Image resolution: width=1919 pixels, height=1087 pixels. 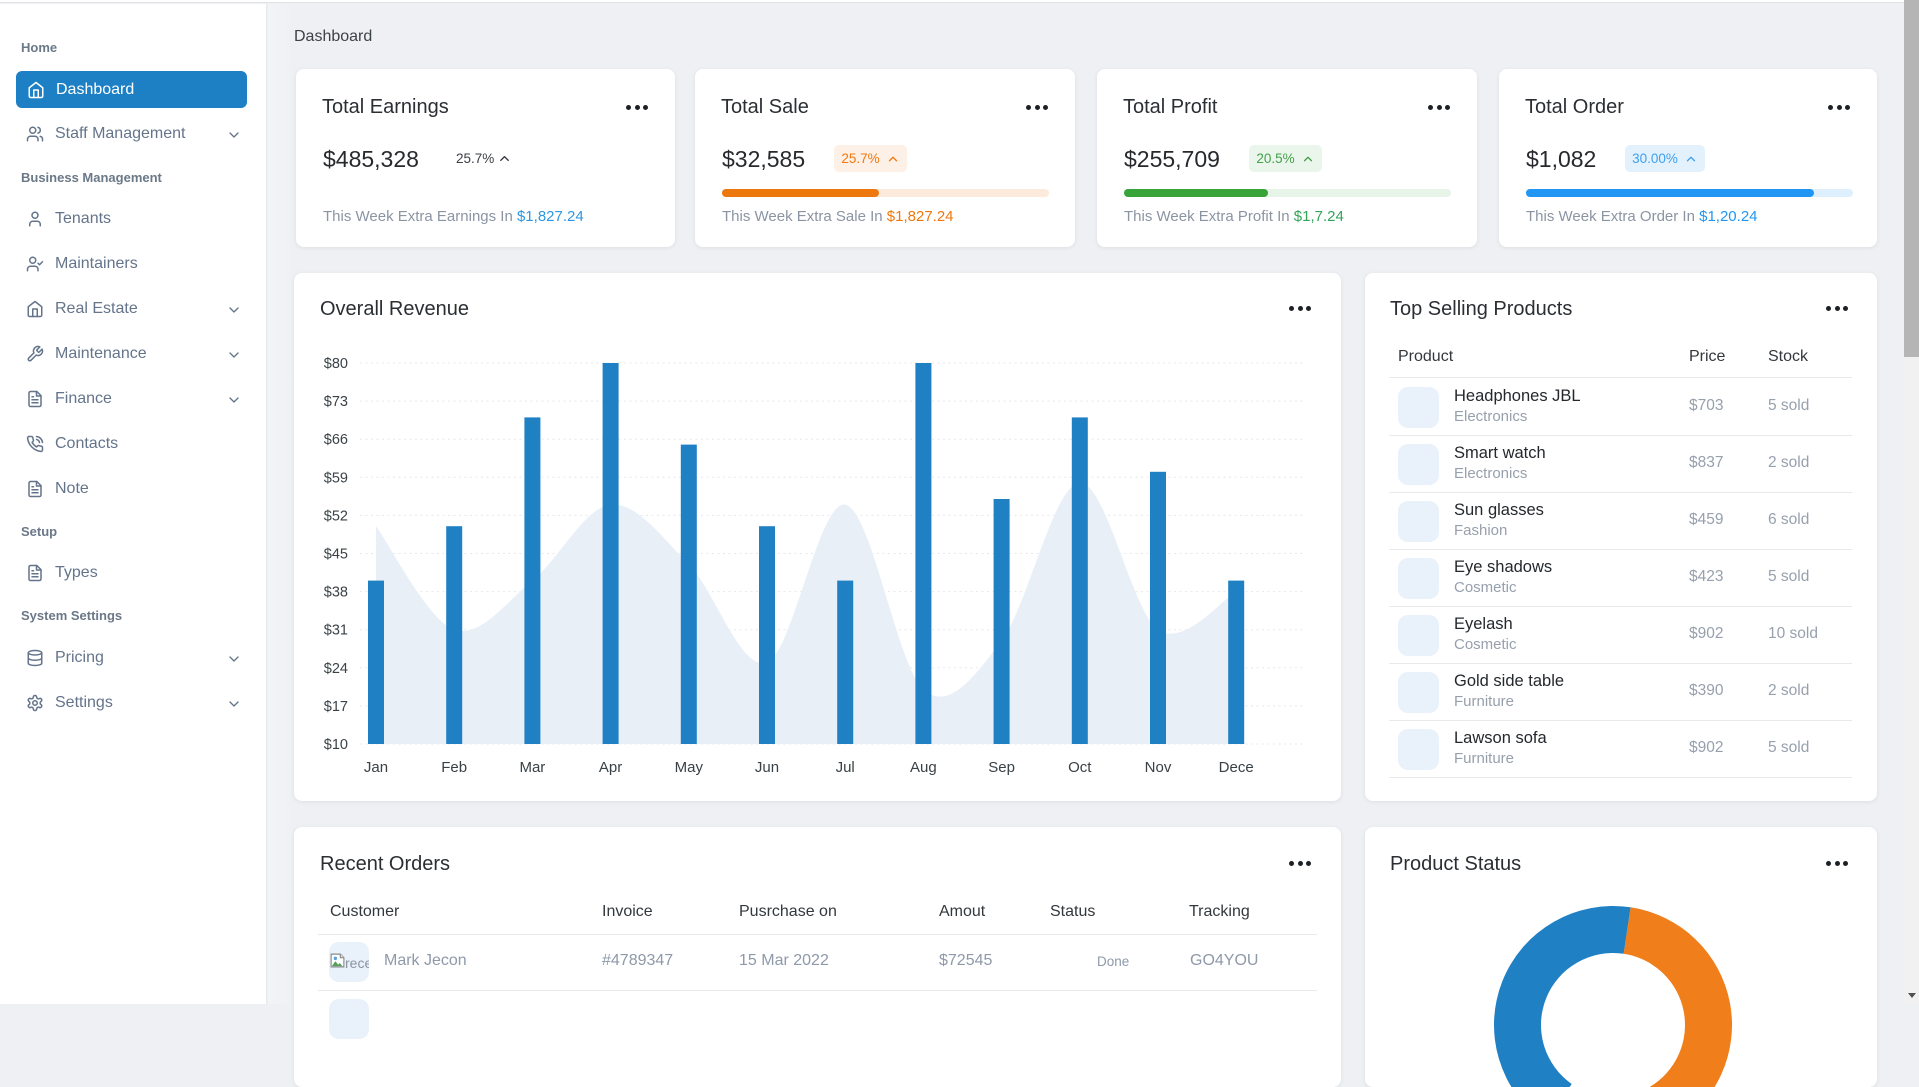 I want to click on svg-text: Jul, so click(x=845, y=767).